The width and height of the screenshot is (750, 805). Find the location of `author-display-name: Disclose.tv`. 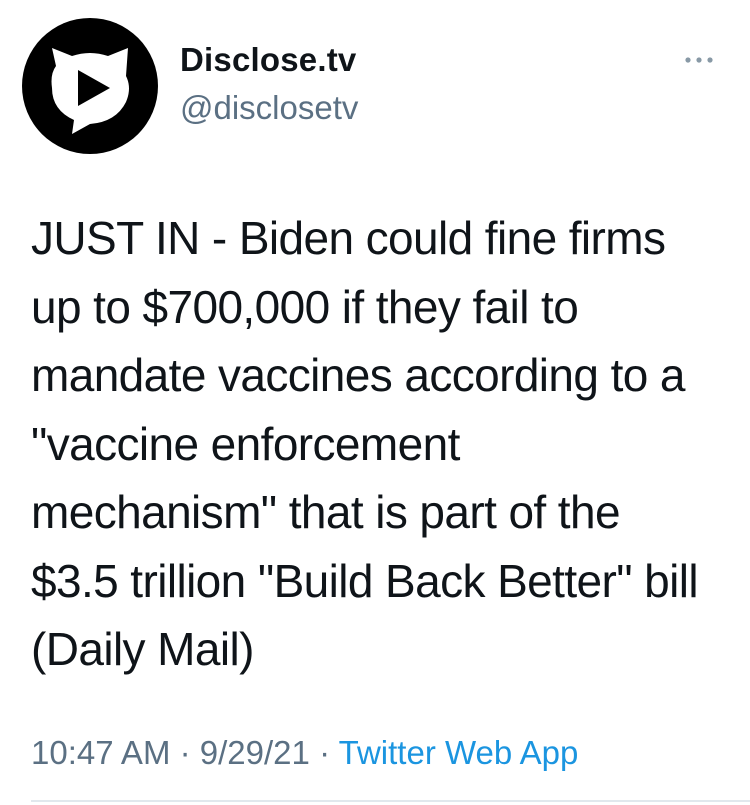

author-display-name: Disclose.tv is located at coordinates (268, 60).